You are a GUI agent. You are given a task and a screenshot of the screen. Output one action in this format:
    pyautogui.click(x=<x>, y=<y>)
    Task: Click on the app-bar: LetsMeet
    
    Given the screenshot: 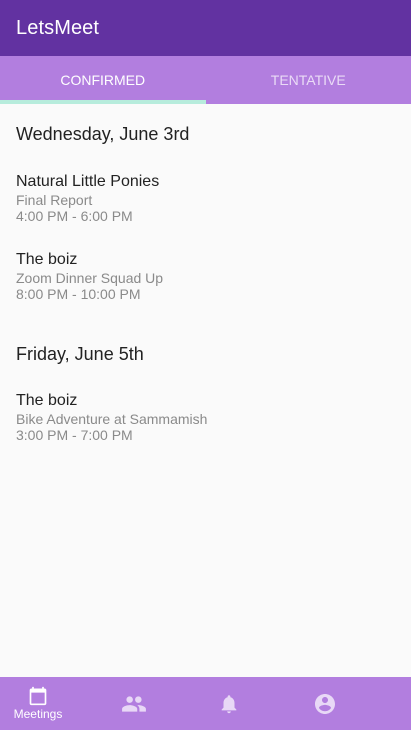 What is the action you would take?
    pyautogui.click(x=205, y=28)
    